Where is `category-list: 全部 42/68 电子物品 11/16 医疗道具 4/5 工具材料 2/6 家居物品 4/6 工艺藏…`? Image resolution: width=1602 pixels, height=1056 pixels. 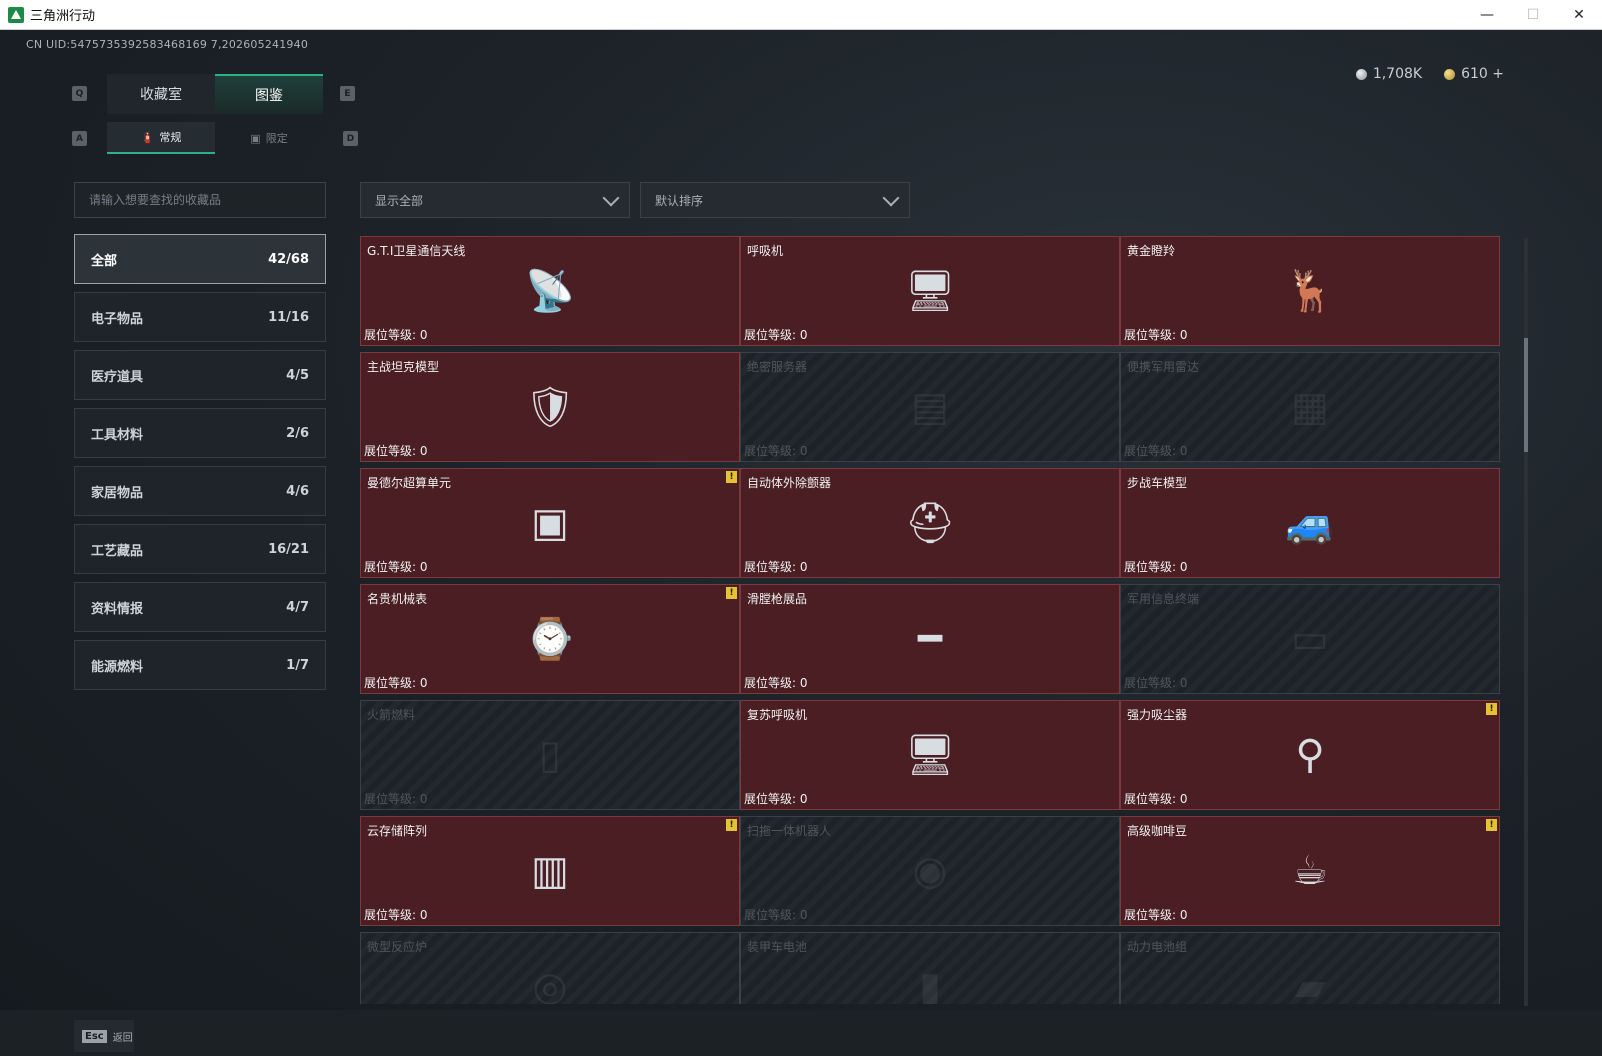 category-list: 全部 42/68 电子物品 11/16 医疗道具 4/5 工具材料 2/6 家居物品 4/6 工艺藏… is located at coordinates (200, 466).